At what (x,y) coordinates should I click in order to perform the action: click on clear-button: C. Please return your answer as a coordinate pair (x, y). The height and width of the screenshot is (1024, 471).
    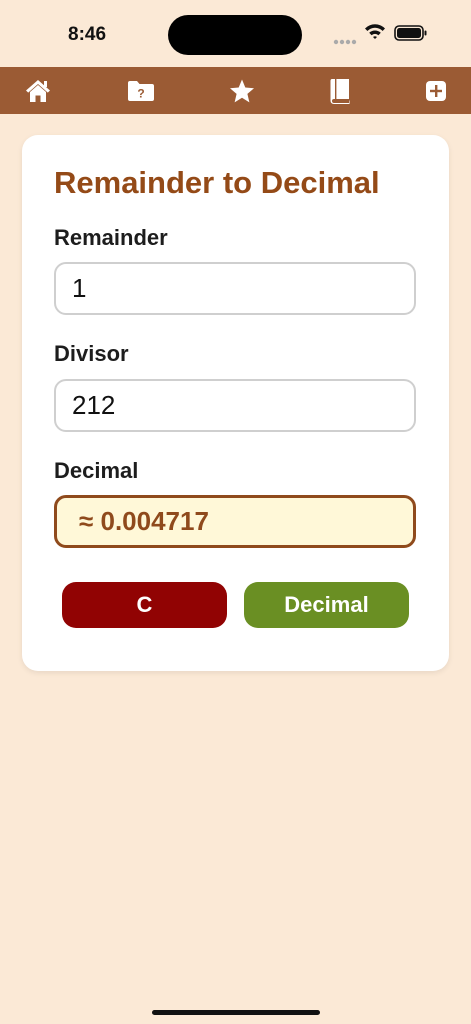
    Looking at the image, I should click on (144, 605).